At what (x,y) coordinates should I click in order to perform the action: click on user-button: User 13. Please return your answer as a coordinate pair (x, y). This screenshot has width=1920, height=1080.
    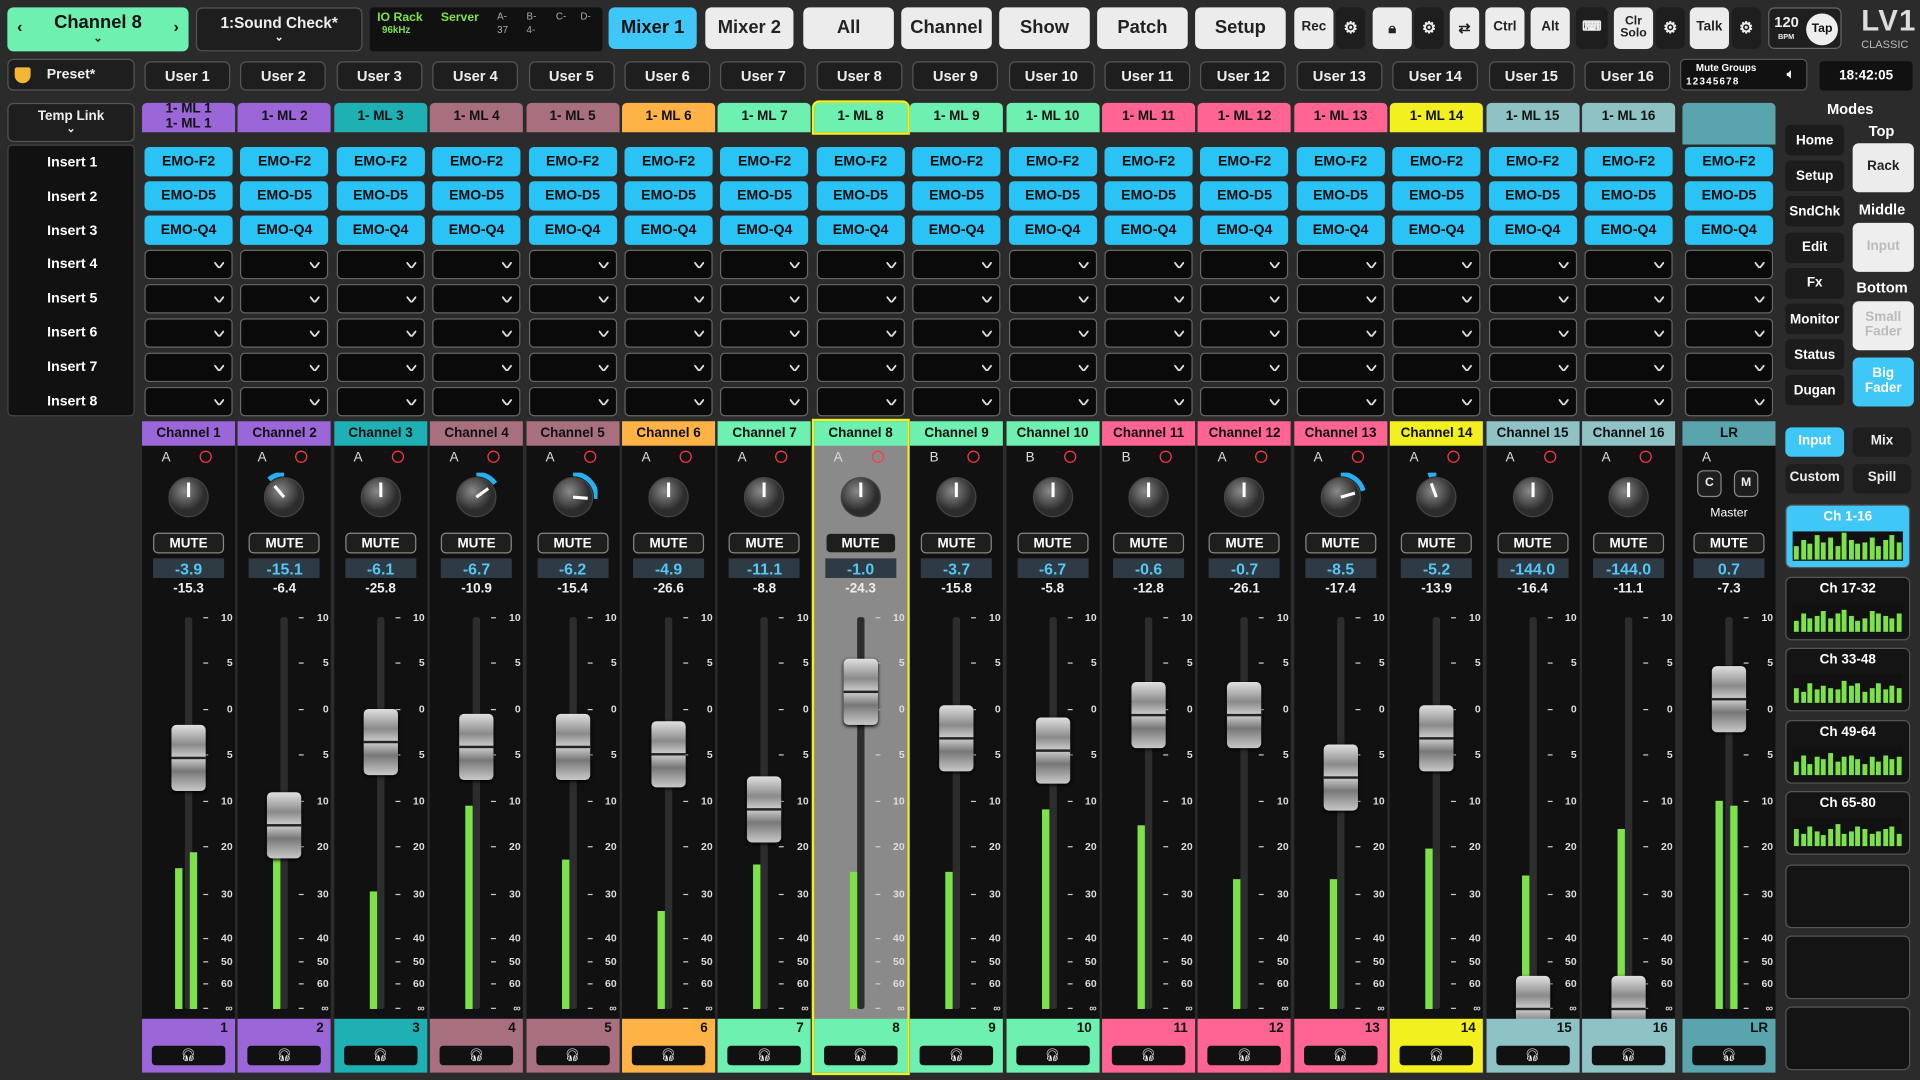
    Looking at the image, I should click on (1339, 76).